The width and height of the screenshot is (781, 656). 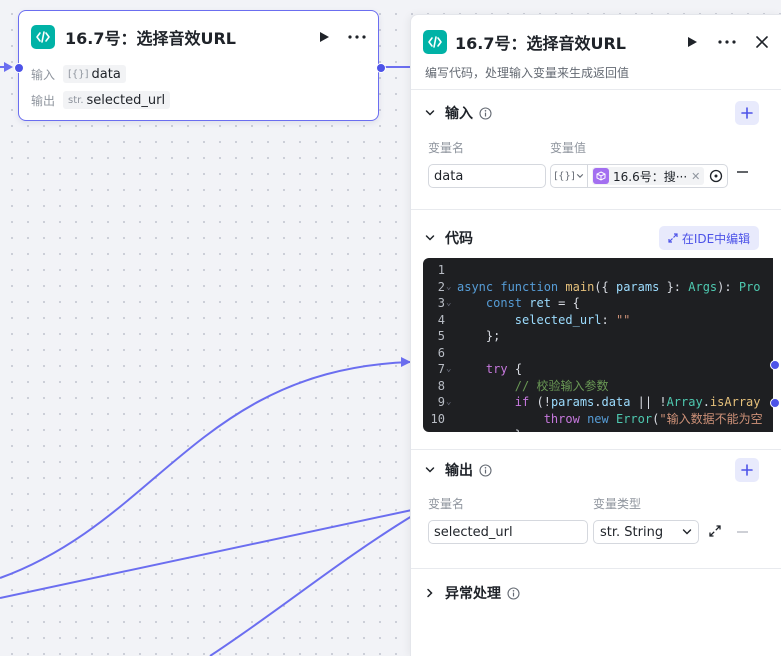 I want to click on panel-header: 16.7号：选择音效URL, so click(x=595, y=42).